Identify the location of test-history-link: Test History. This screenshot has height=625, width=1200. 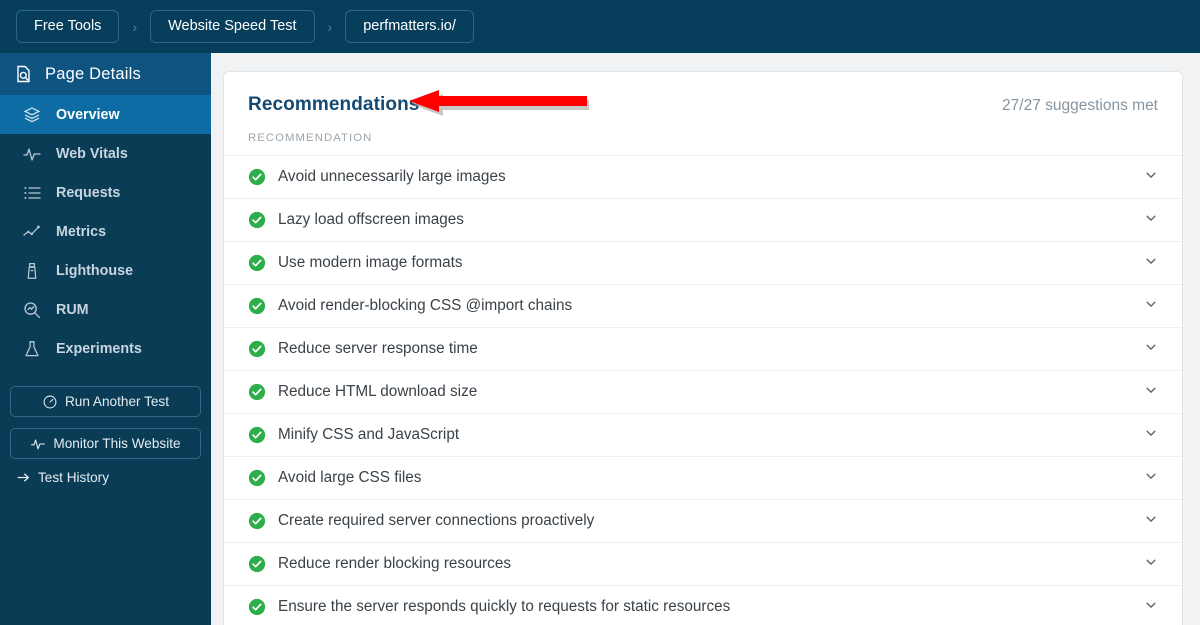
(105, 477).